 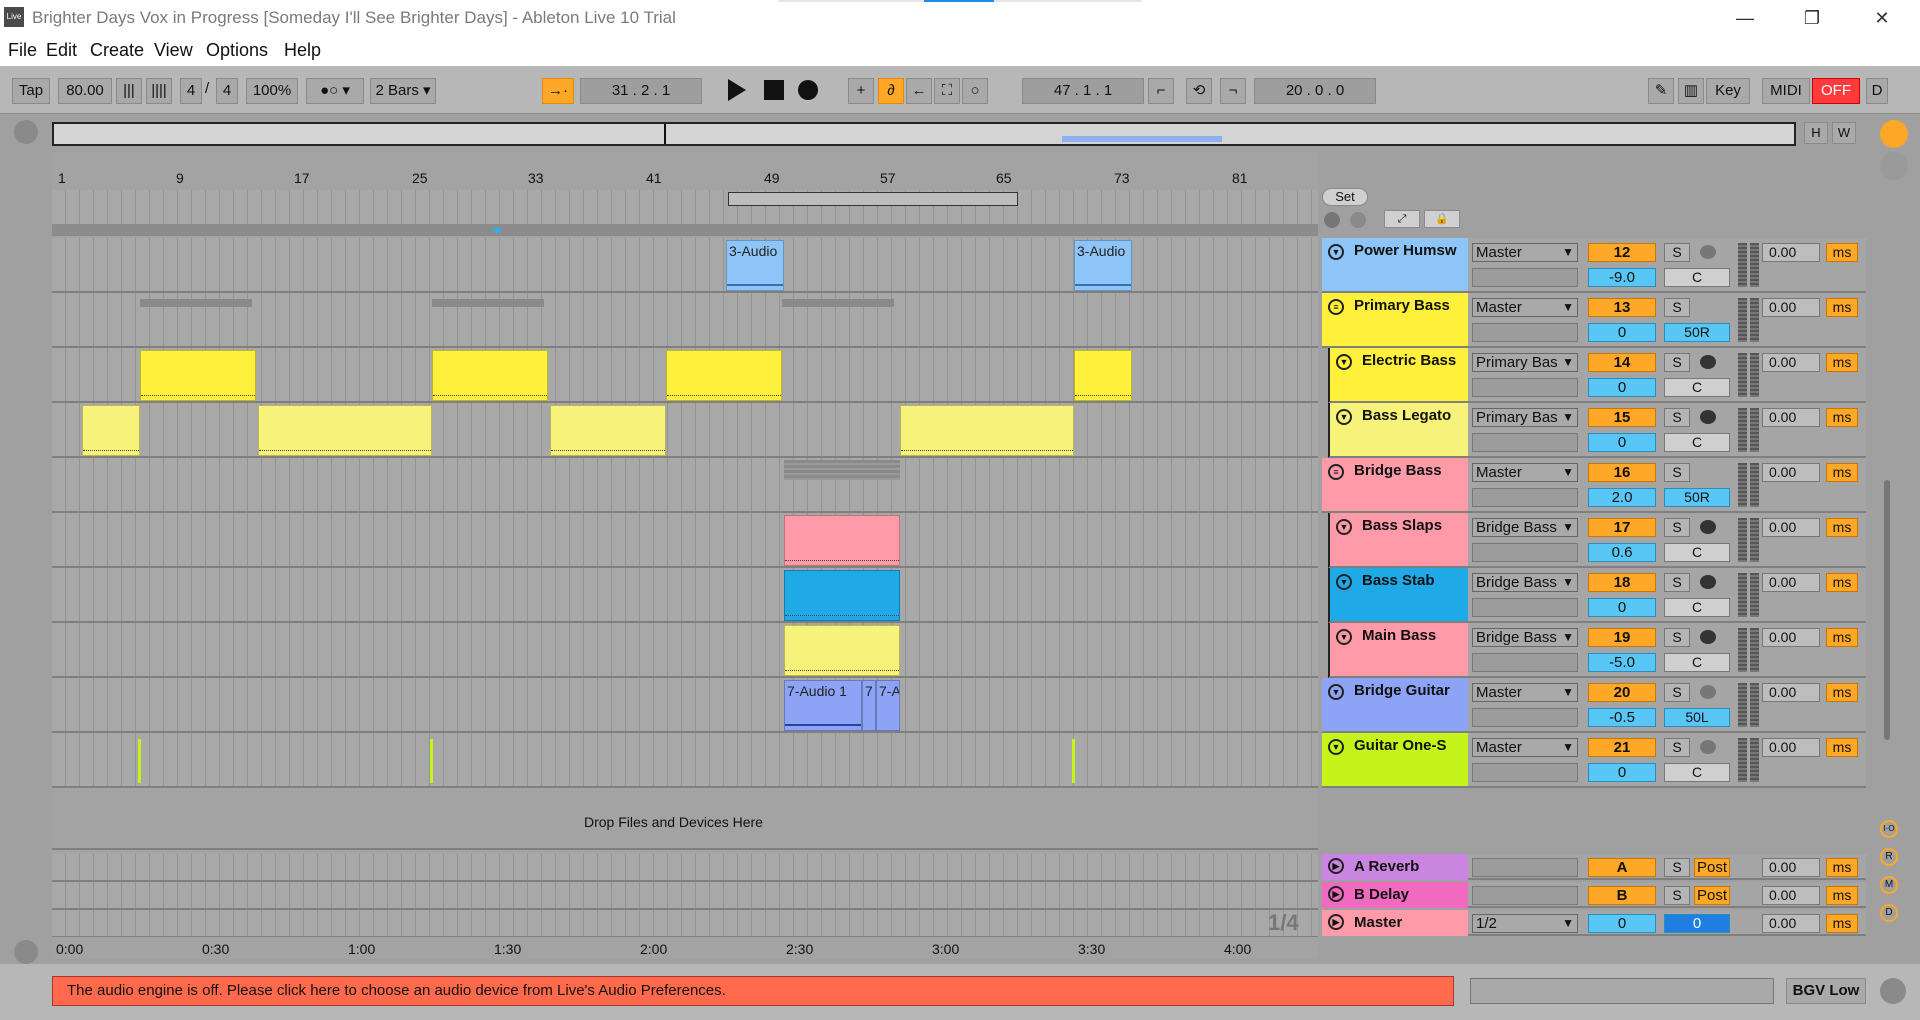 I want to click on loop-start-field: 47 . 1 . 1, so click(x=1083, y=91).